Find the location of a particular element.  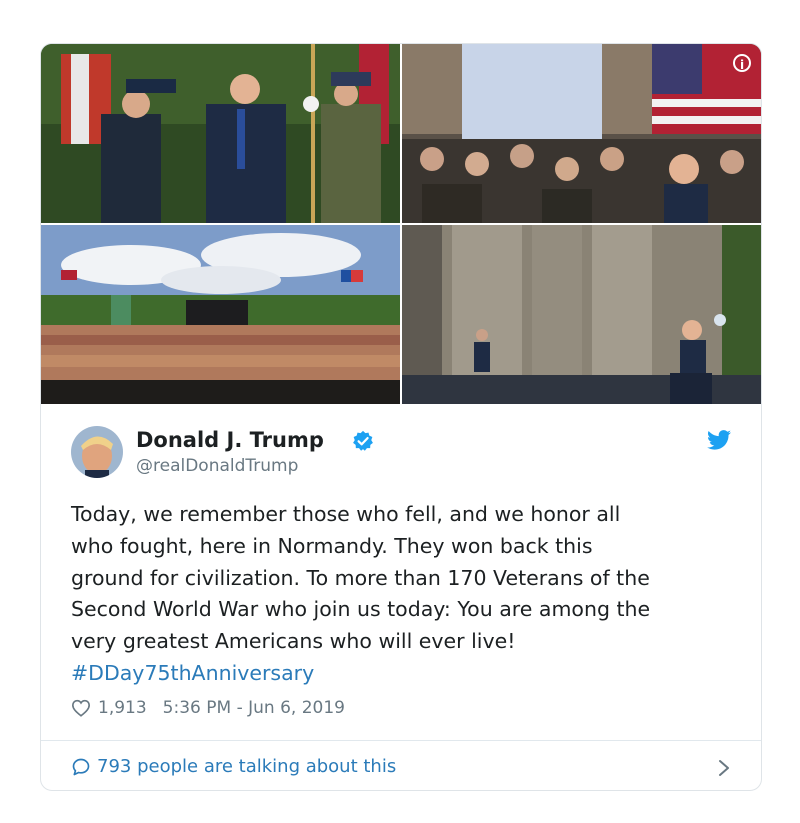

like-count: 1,913 is located at coordinates (122, 708).